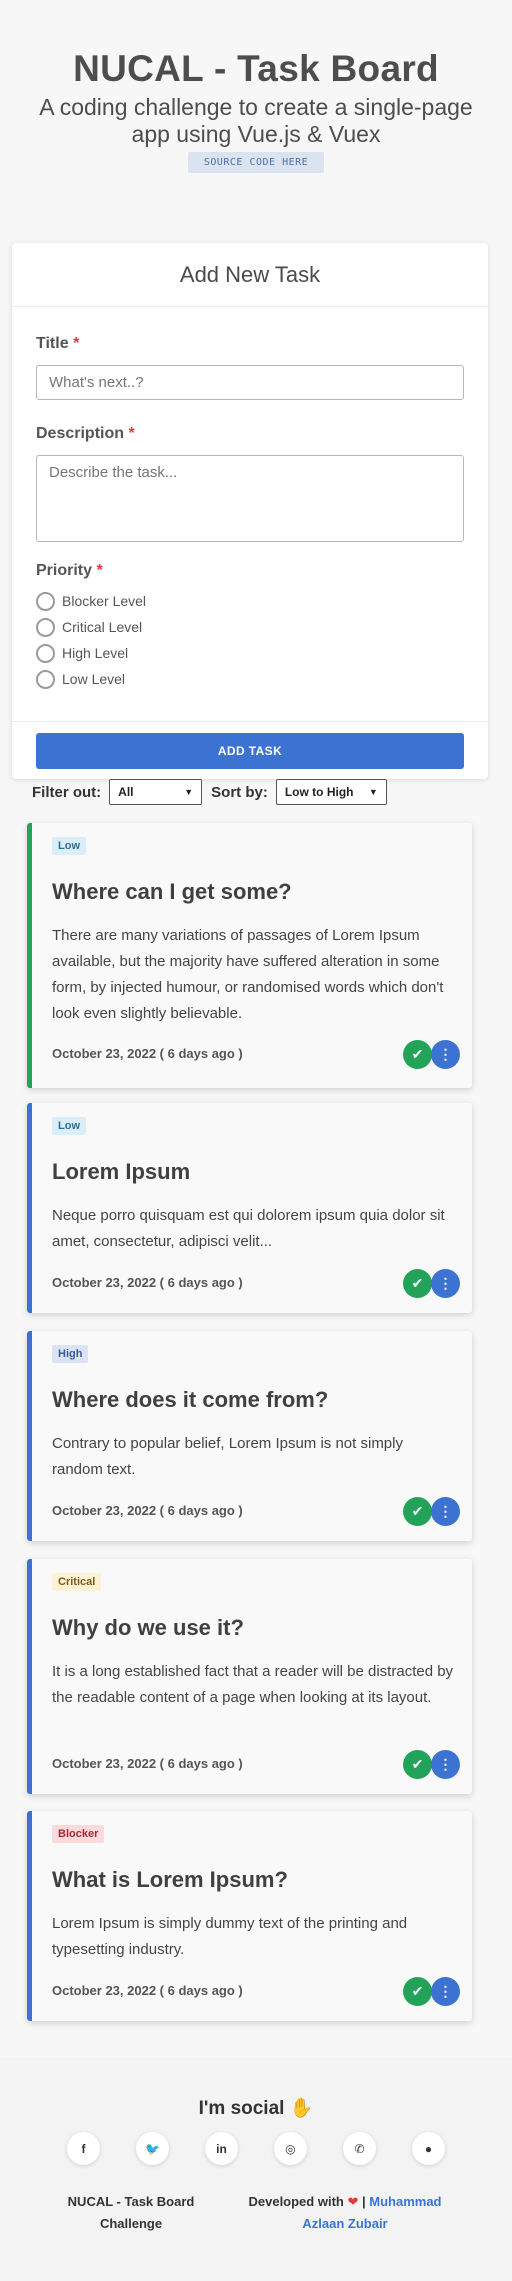 Image resolution: width=512 pixels, height=2281 pixels. What do you see at coordinates (148, 1627) in the screenshot?
I see `task-title: Why do we use it?` at bounding box center [148, 1627].